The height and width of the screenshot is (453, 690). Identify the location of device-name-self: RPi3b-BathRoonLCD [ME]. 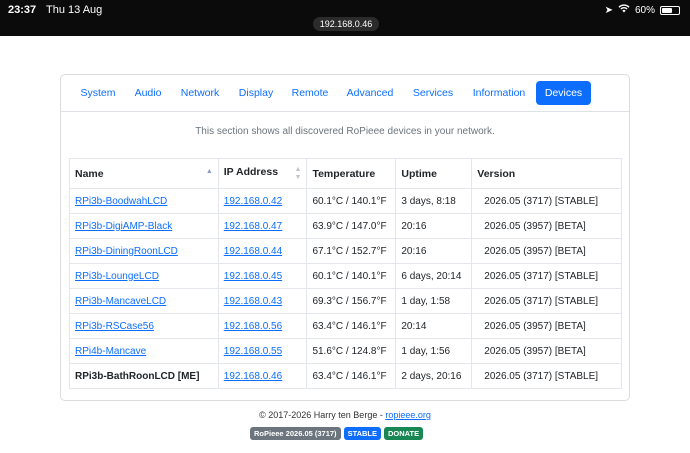
(144, 376).